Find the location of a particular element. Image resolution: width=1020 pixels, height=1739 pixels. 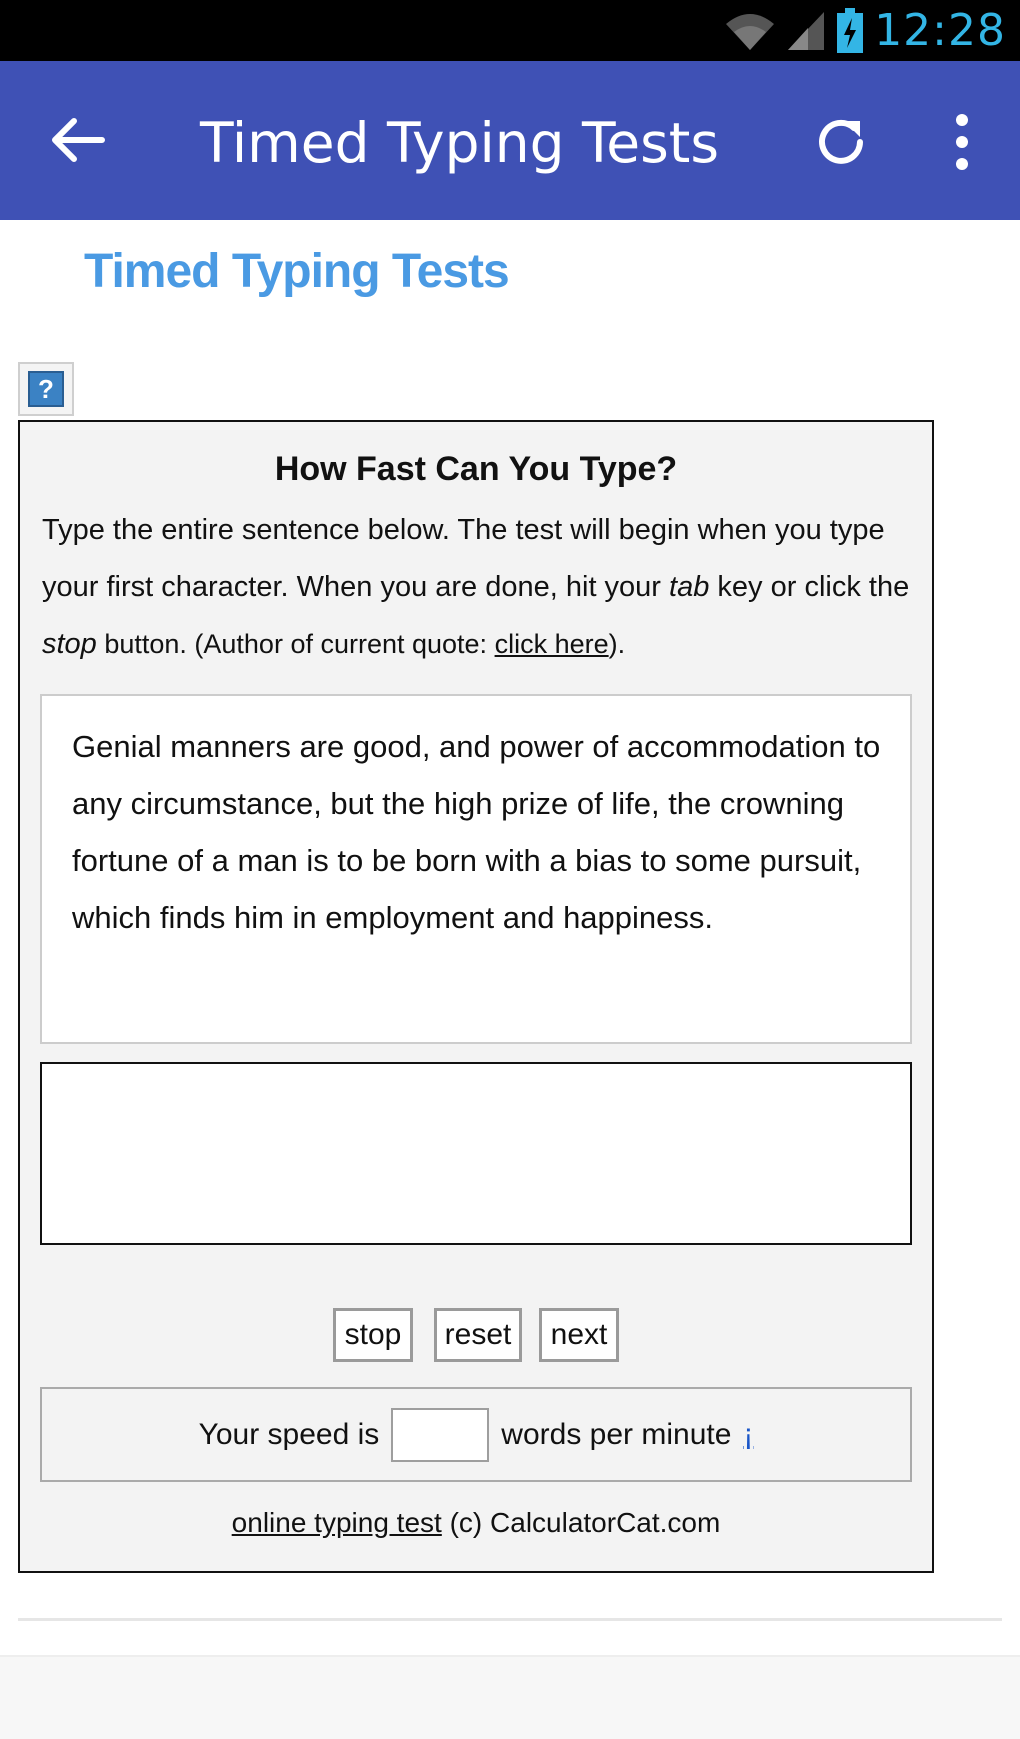

speed-box: Your speed is words per minute ¡ is located at coordinates (476, 1434).